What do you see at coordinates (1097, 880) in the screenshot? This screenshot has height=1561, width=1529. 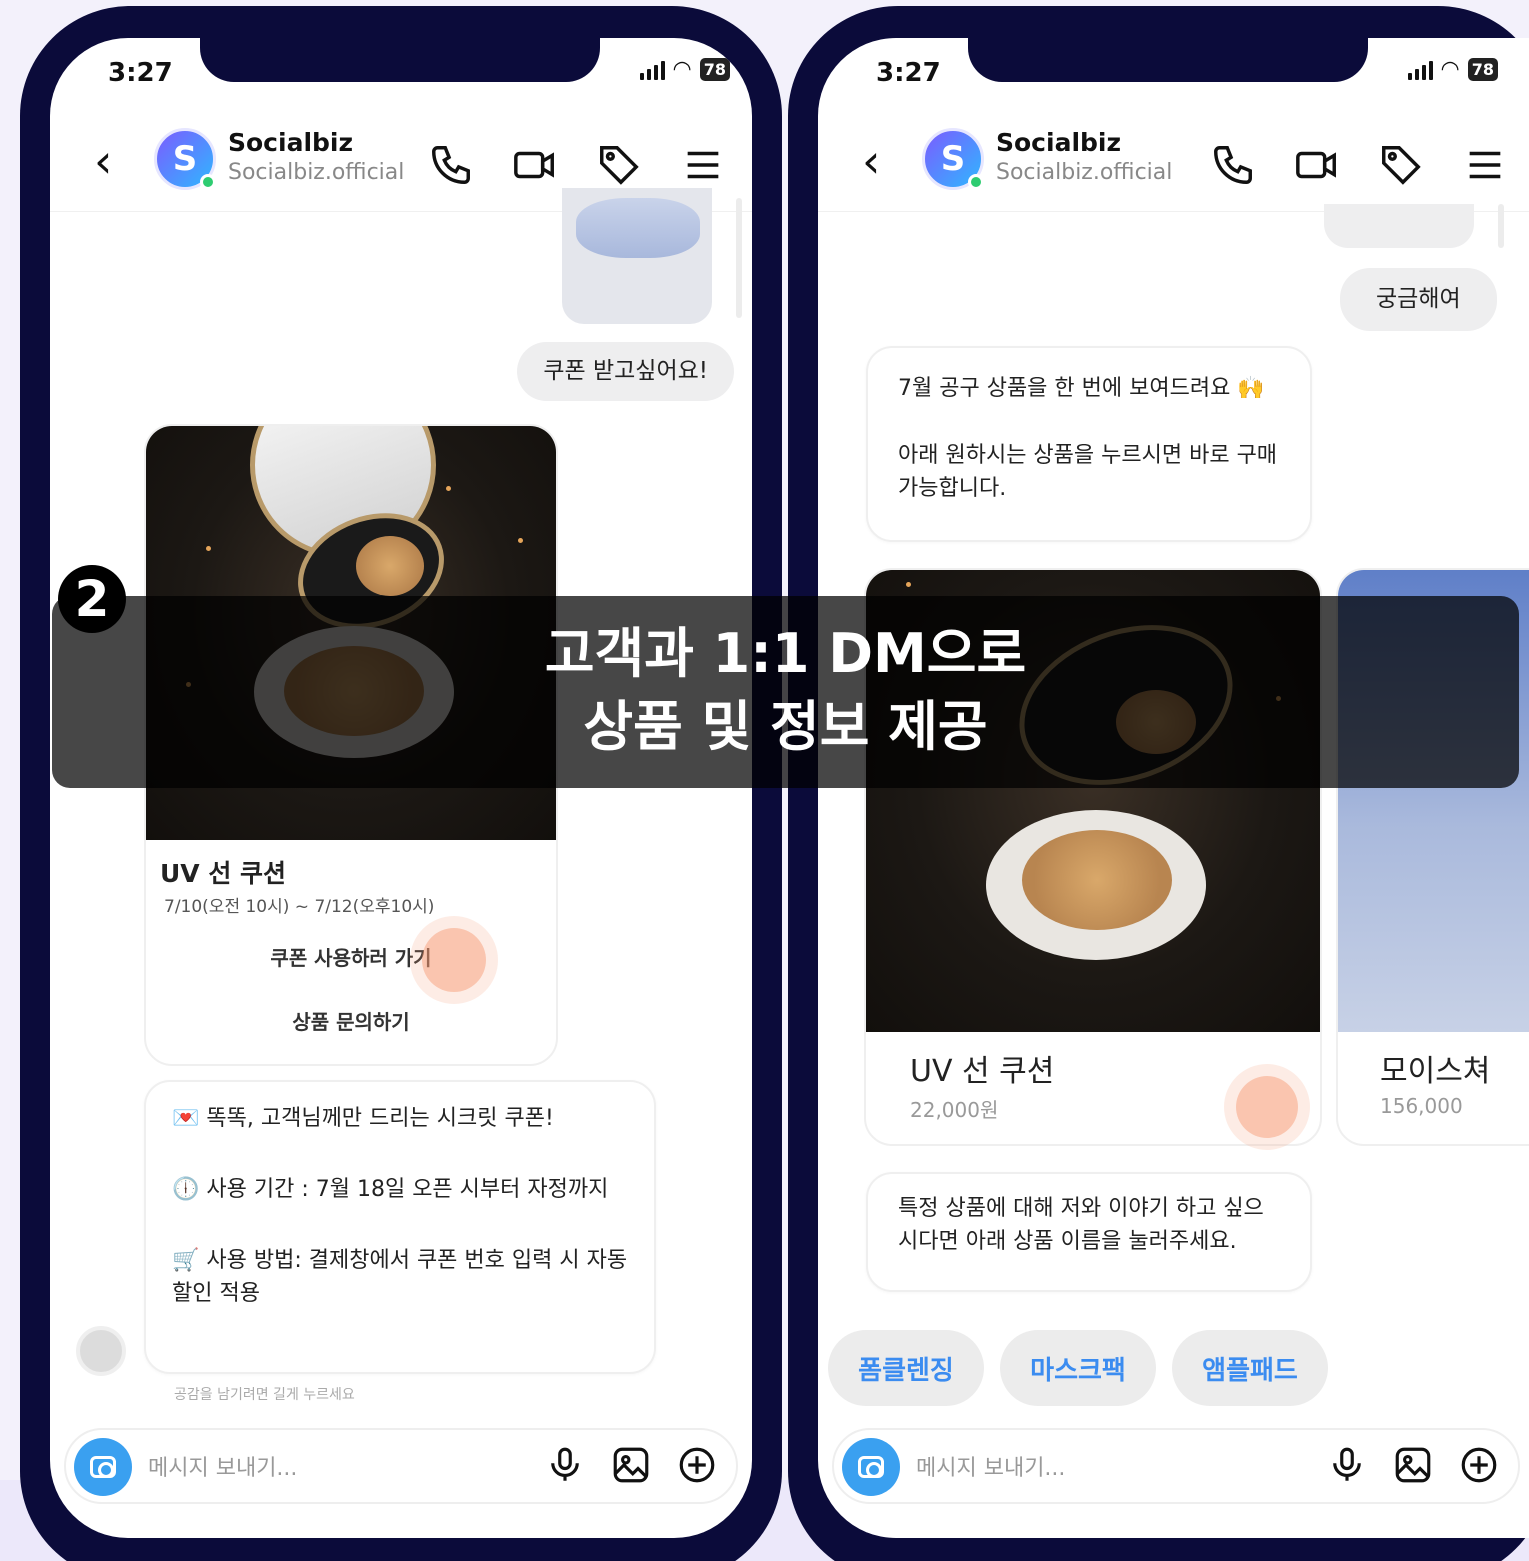 I see `powder-graphic` at bounding box center [1097, 880].